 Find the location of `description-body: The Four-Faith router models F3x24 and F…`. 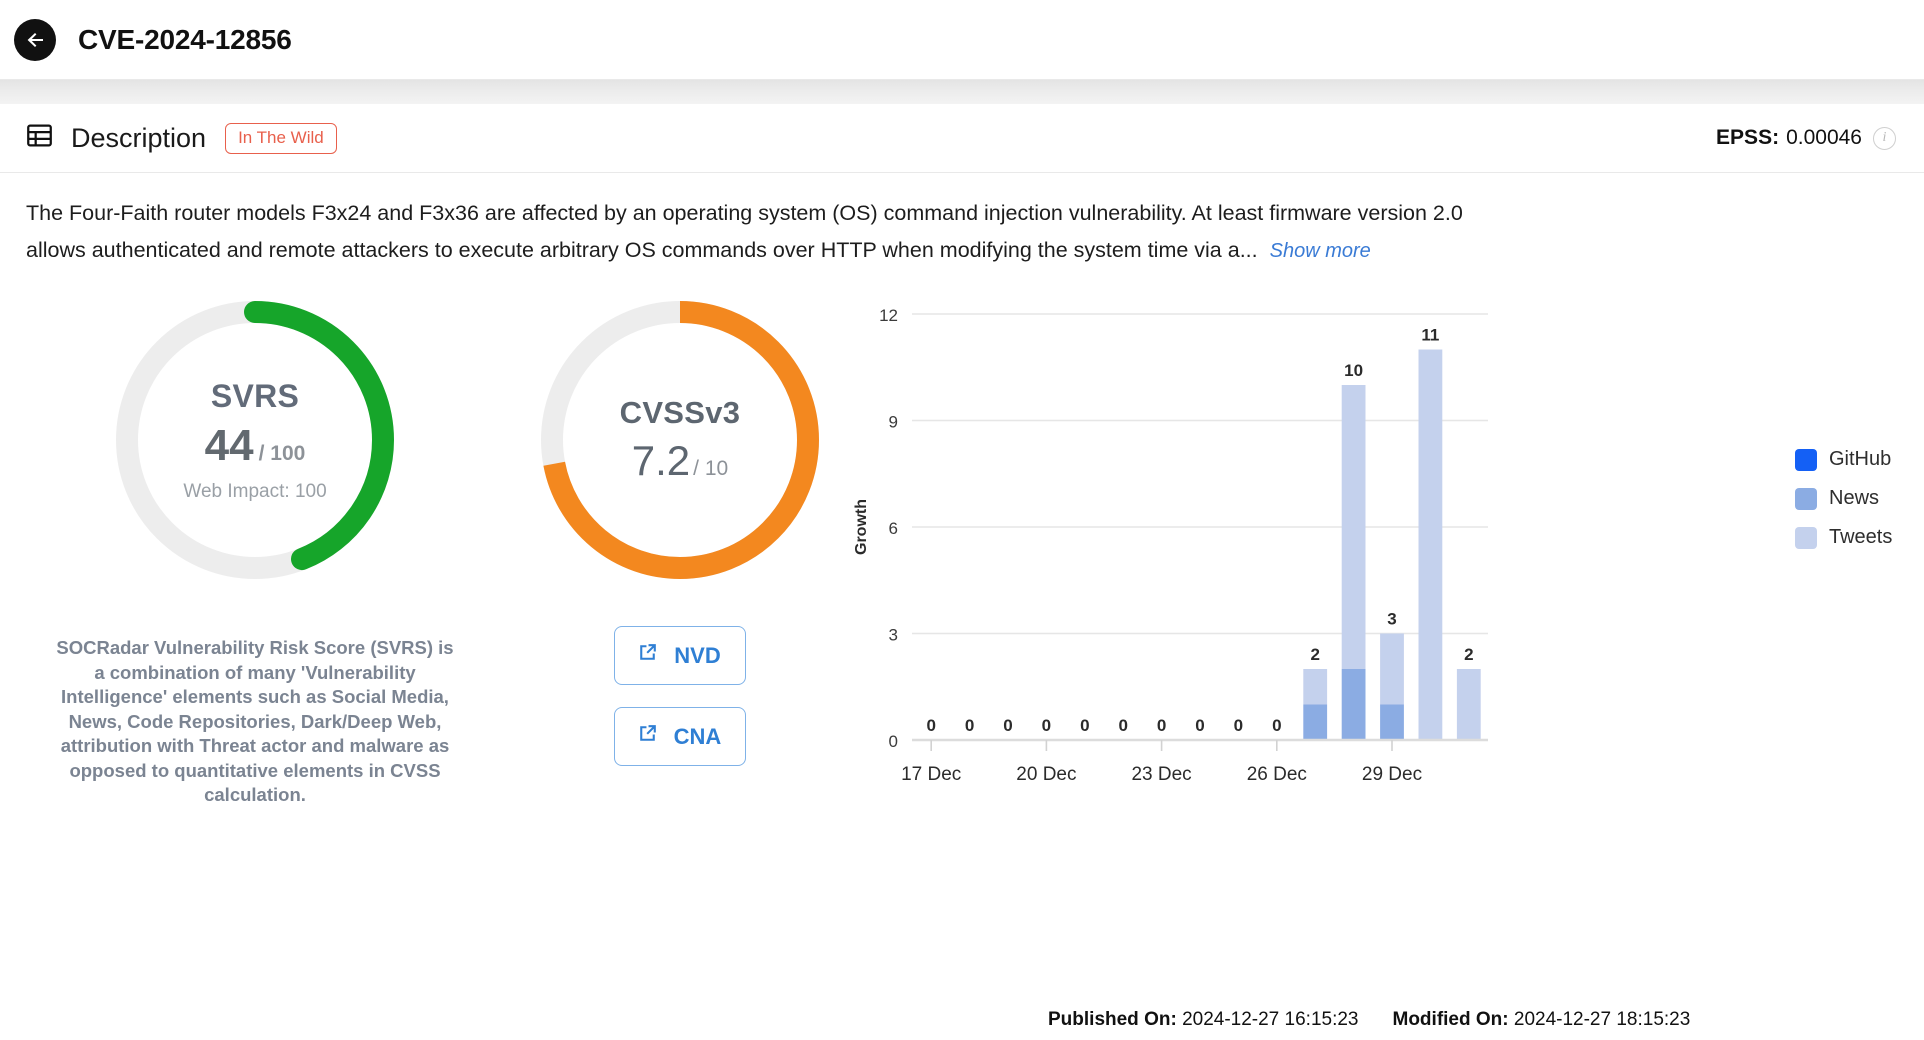

description-body: The Four-Faith router models F3x24 and F… is located at coordinates (755, 221).